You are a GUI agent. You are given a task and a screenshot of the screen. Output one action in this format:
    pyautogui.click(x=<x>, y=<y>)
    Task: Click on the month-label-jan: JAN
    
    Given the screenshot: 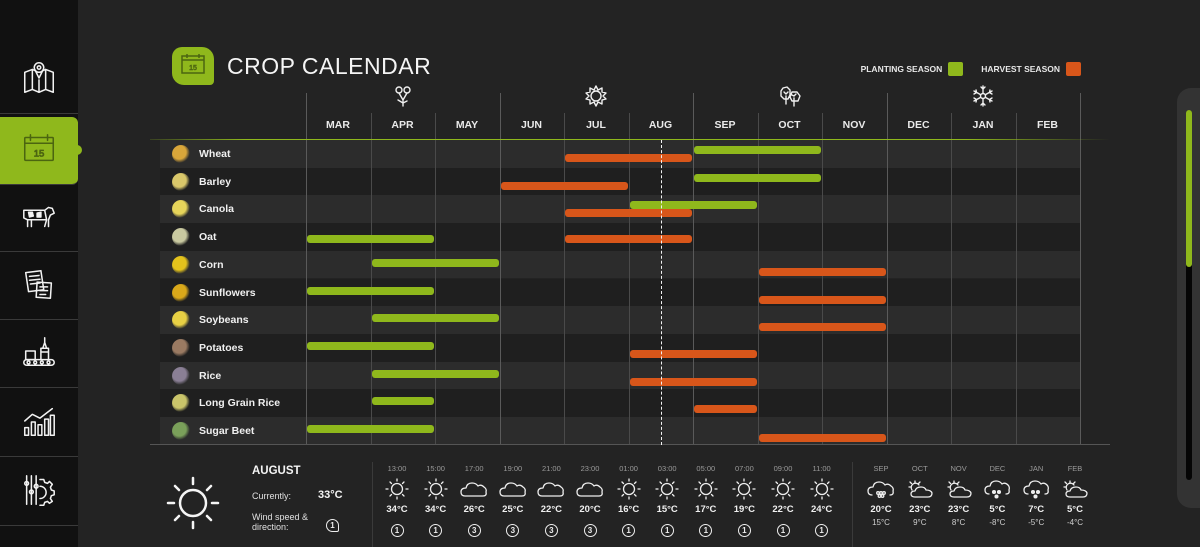 What is the action you would take?
    pyautogui.click(x=983, y=125)
    